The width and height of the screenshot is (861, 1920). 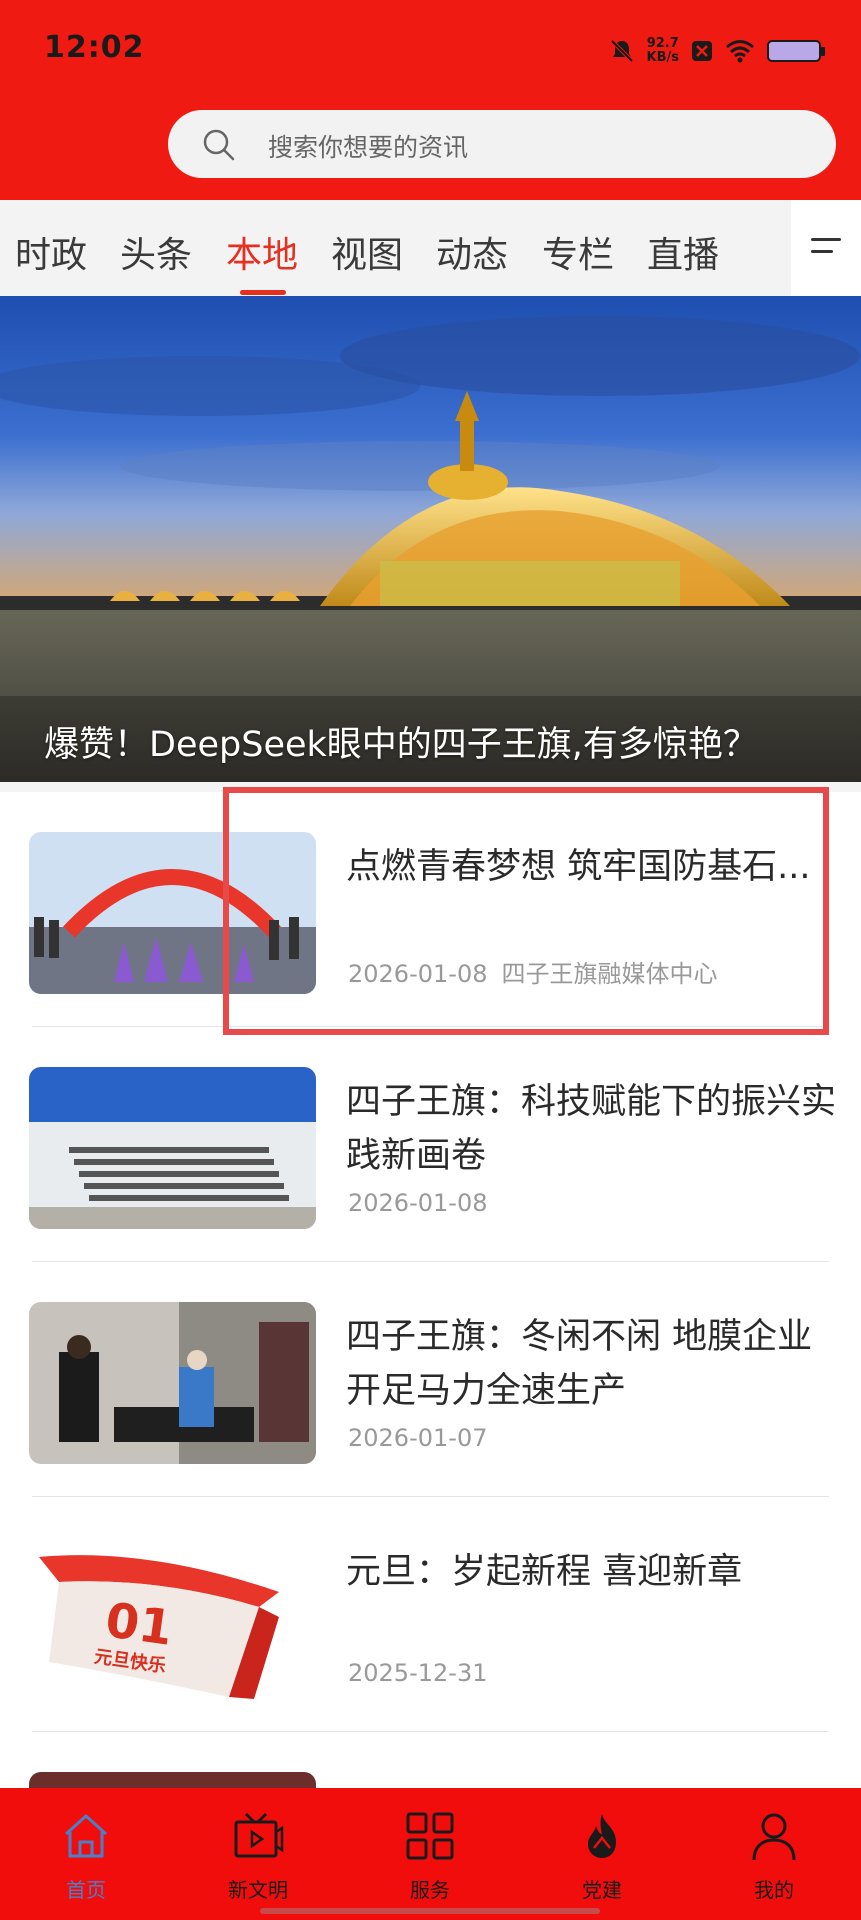 I want to click on tab-shitu: 视图, so click(x=367, y=252).